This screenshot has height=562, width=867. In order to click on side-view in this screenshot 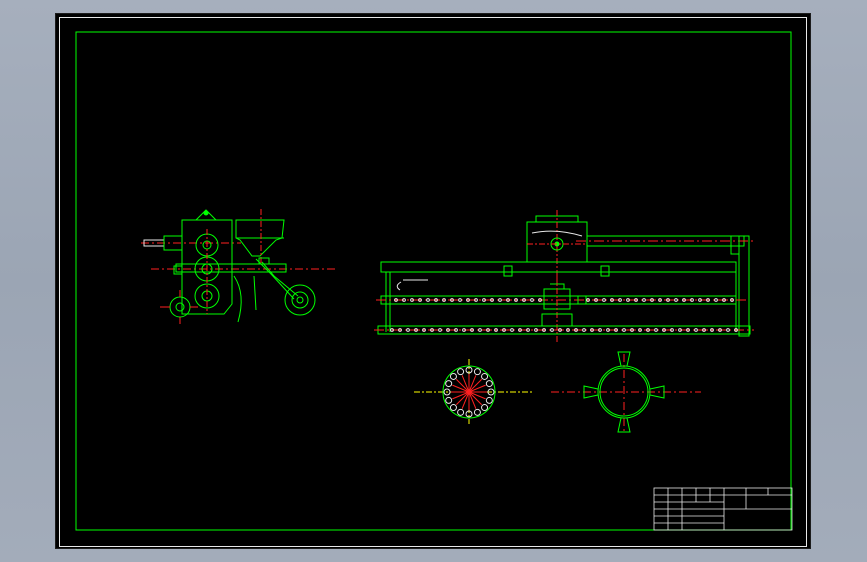, I will do `click(238, 266)`.